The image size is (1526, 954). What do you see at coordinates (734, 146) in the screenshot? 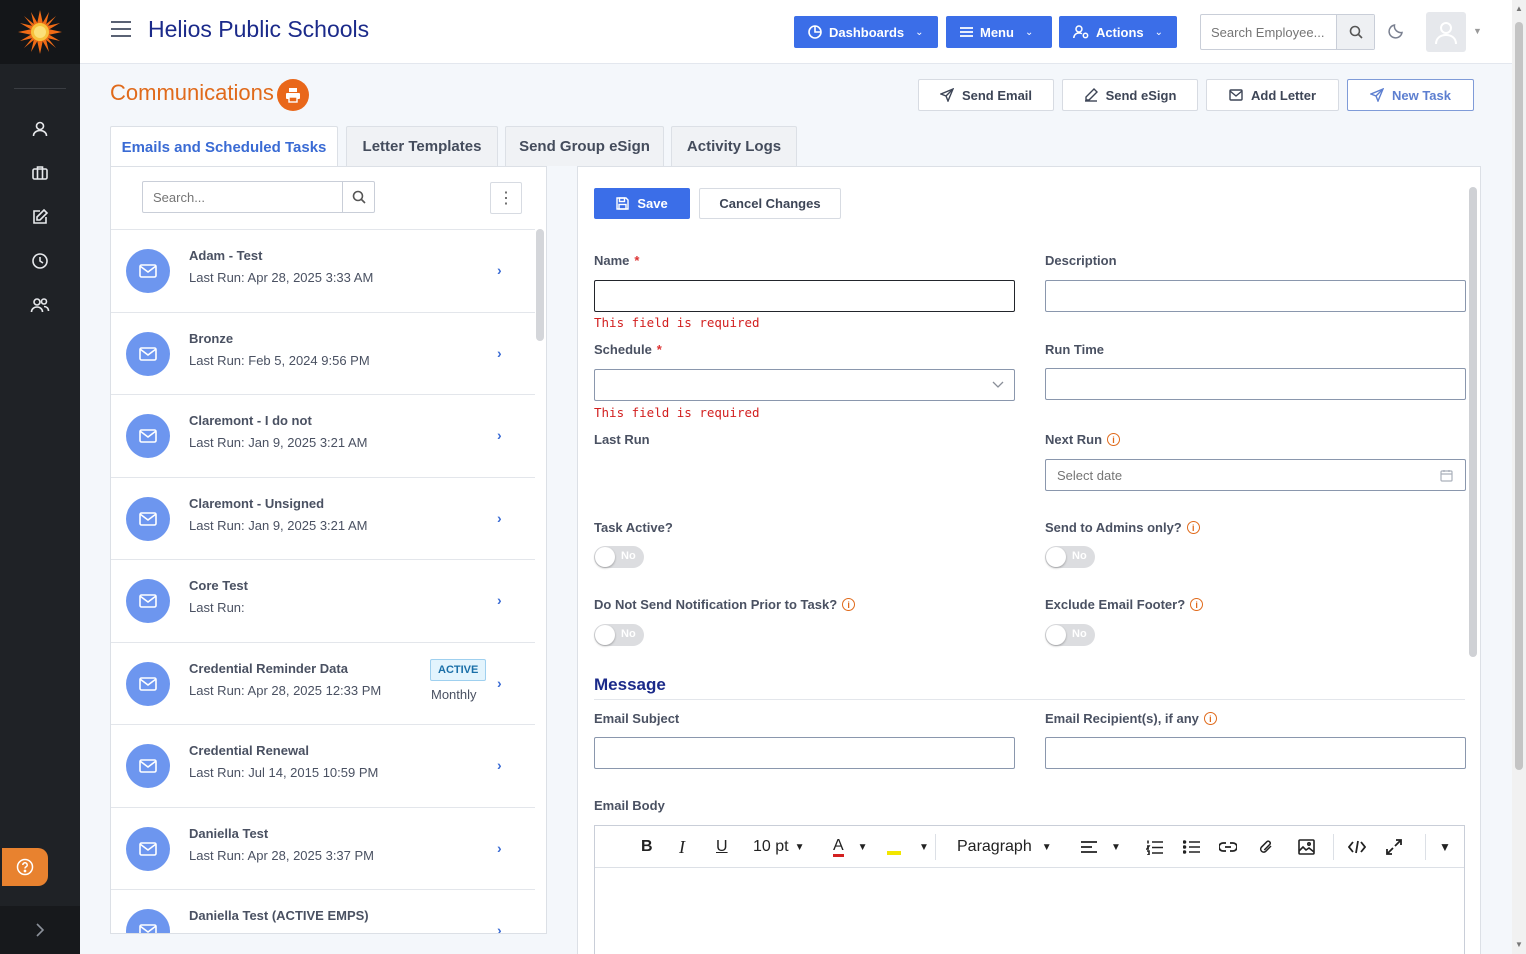
I see `tab-activity-logs: Activity Logs` at bounding box center [734, 146].